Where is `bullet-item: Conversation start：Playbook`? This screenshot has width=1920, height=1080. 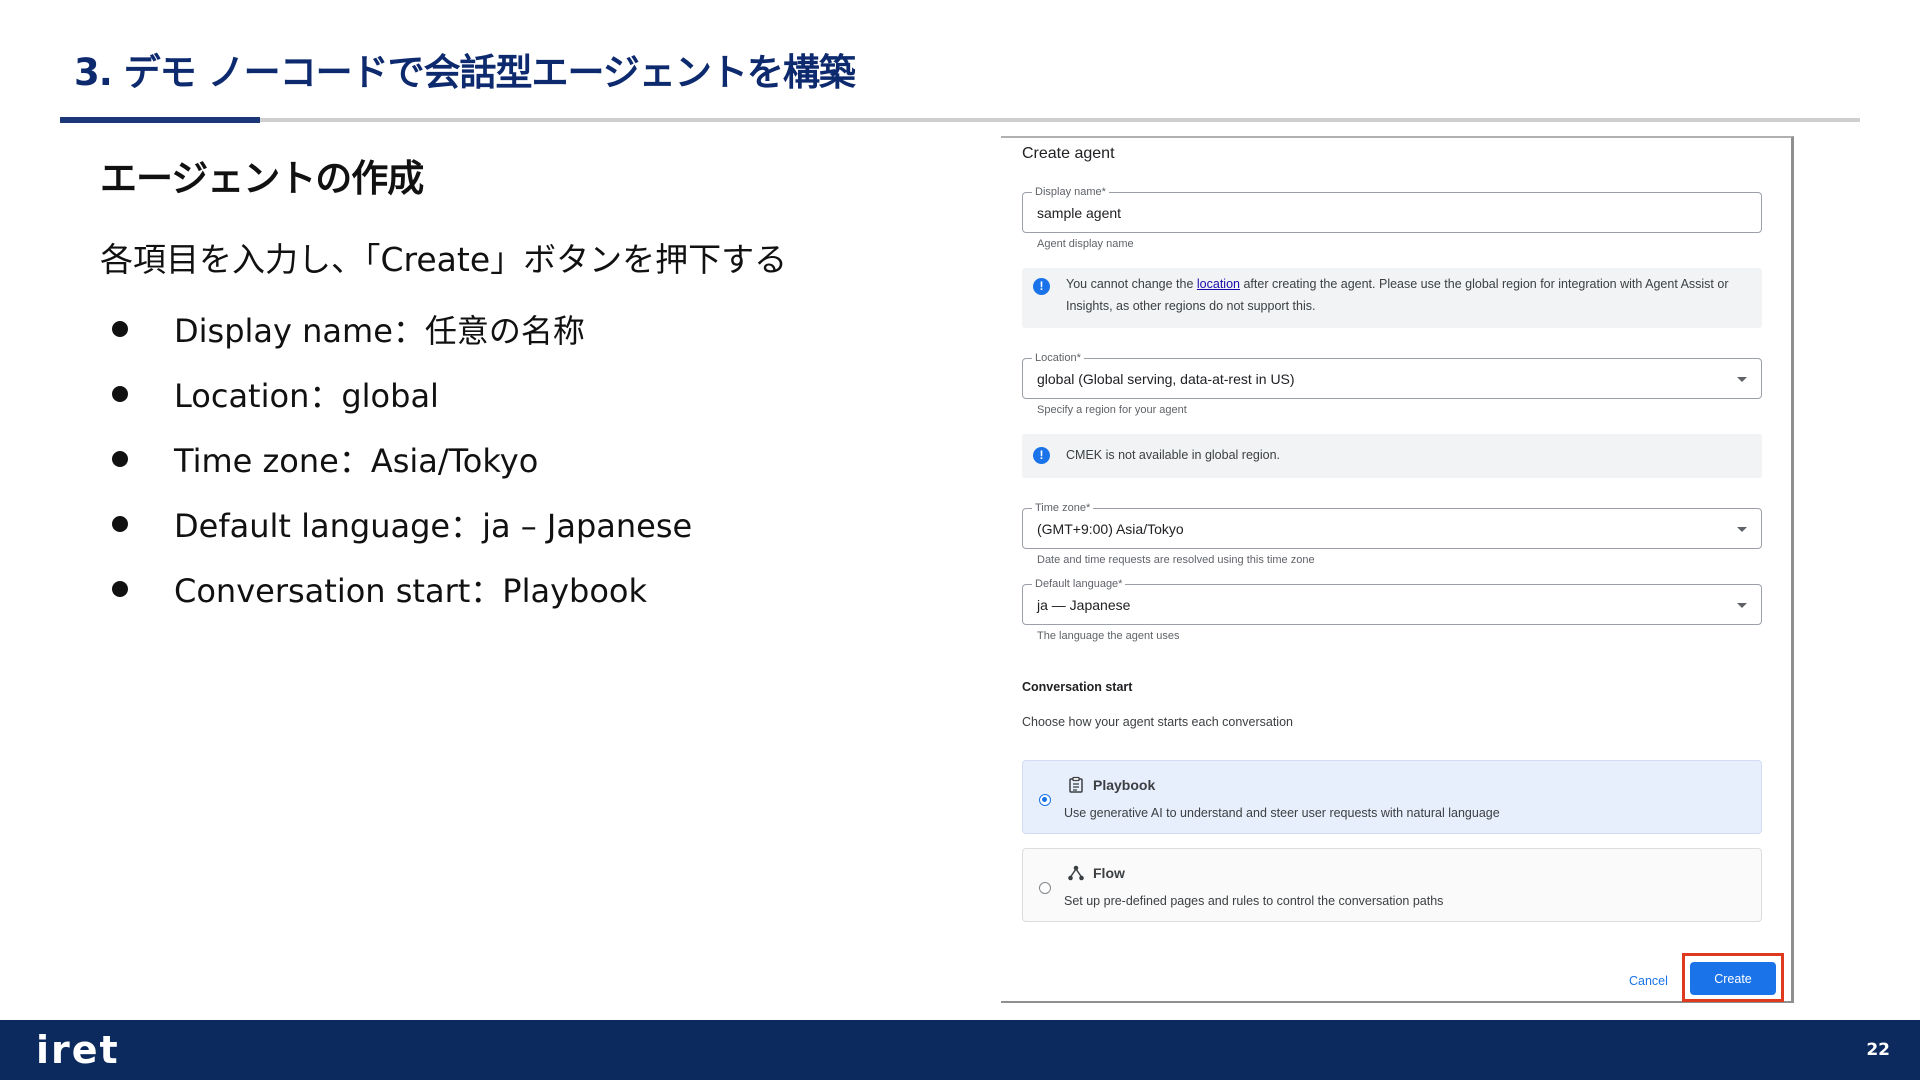
bullet-item: Conversation start：Playbook is located at coordinates (402, 588).